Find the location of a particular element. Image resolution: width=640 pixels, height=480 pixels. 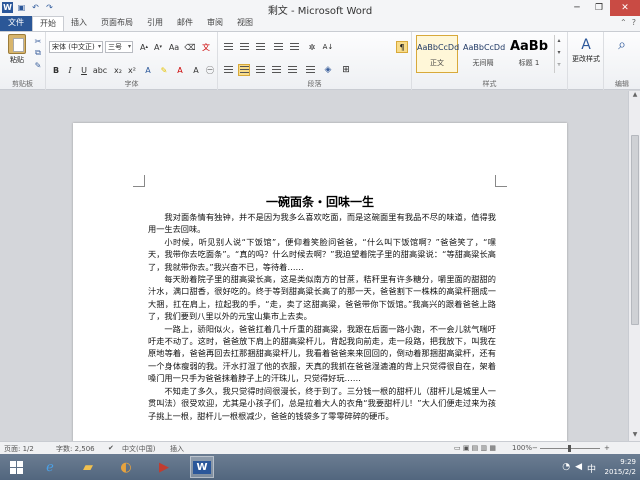

font-name-combo: 宋体 (中文正) ▾ is located at coordinates (76, 47).